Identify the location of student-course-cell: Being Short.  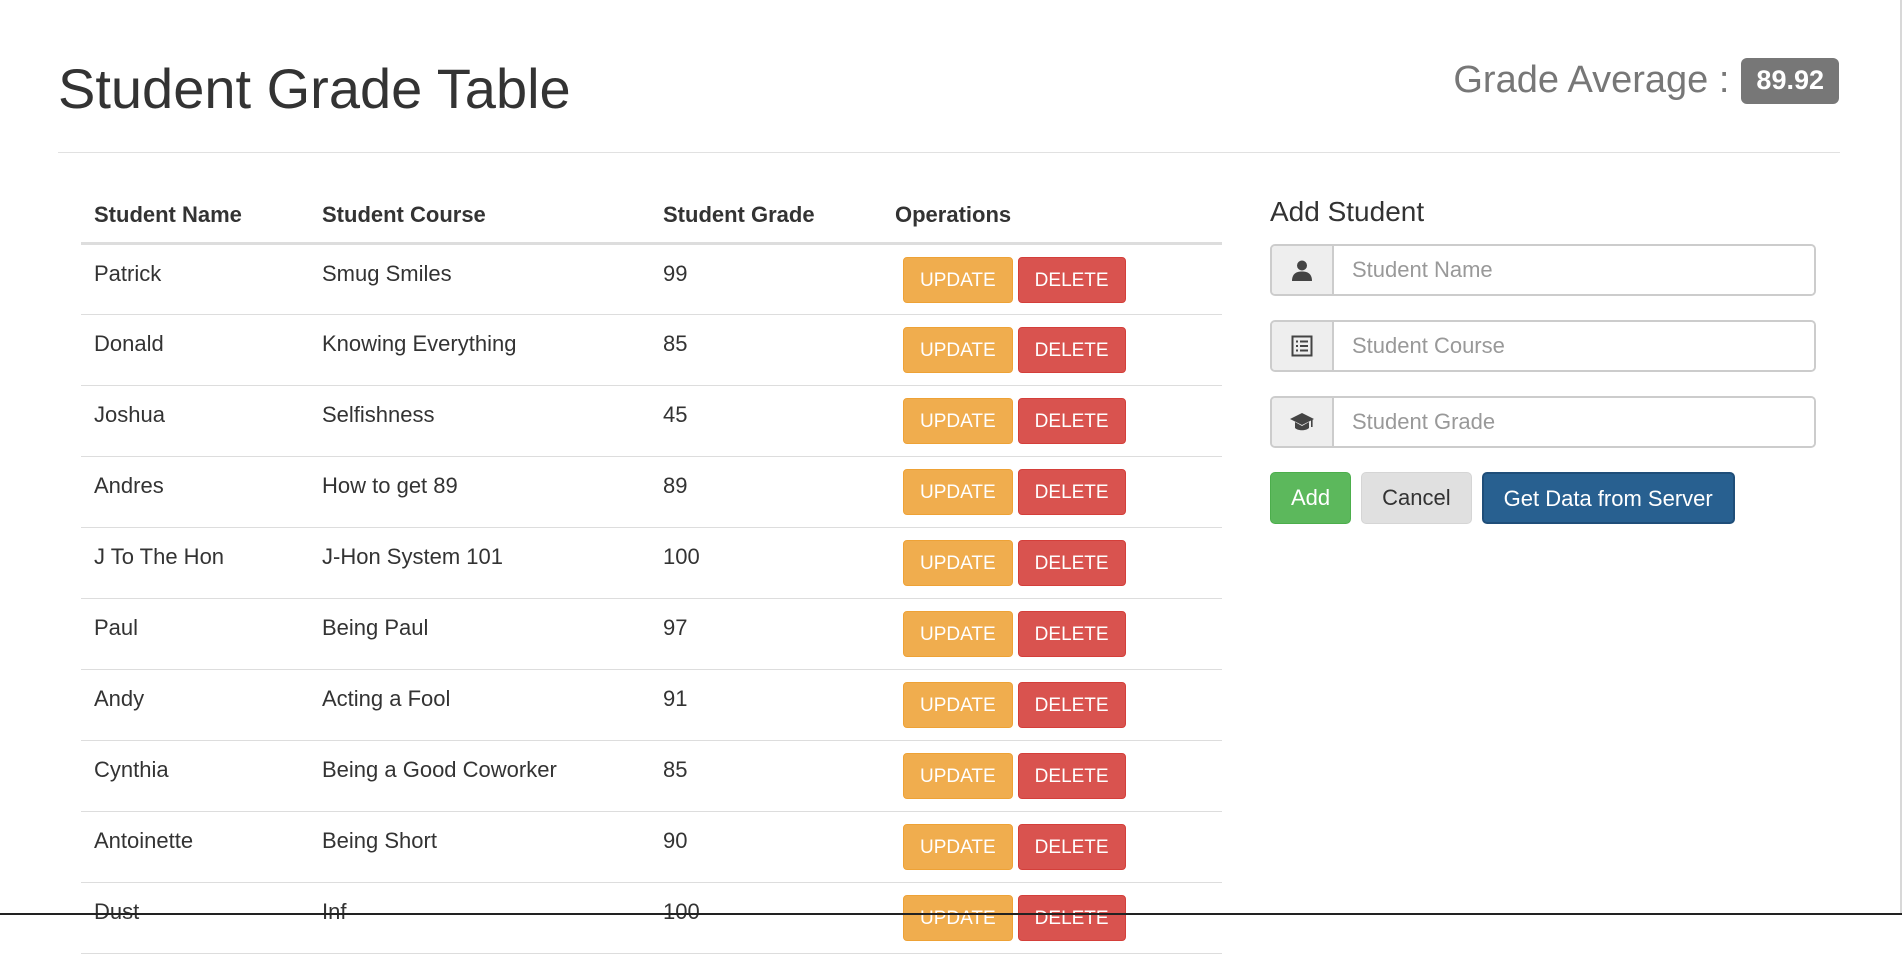
(479, 847).